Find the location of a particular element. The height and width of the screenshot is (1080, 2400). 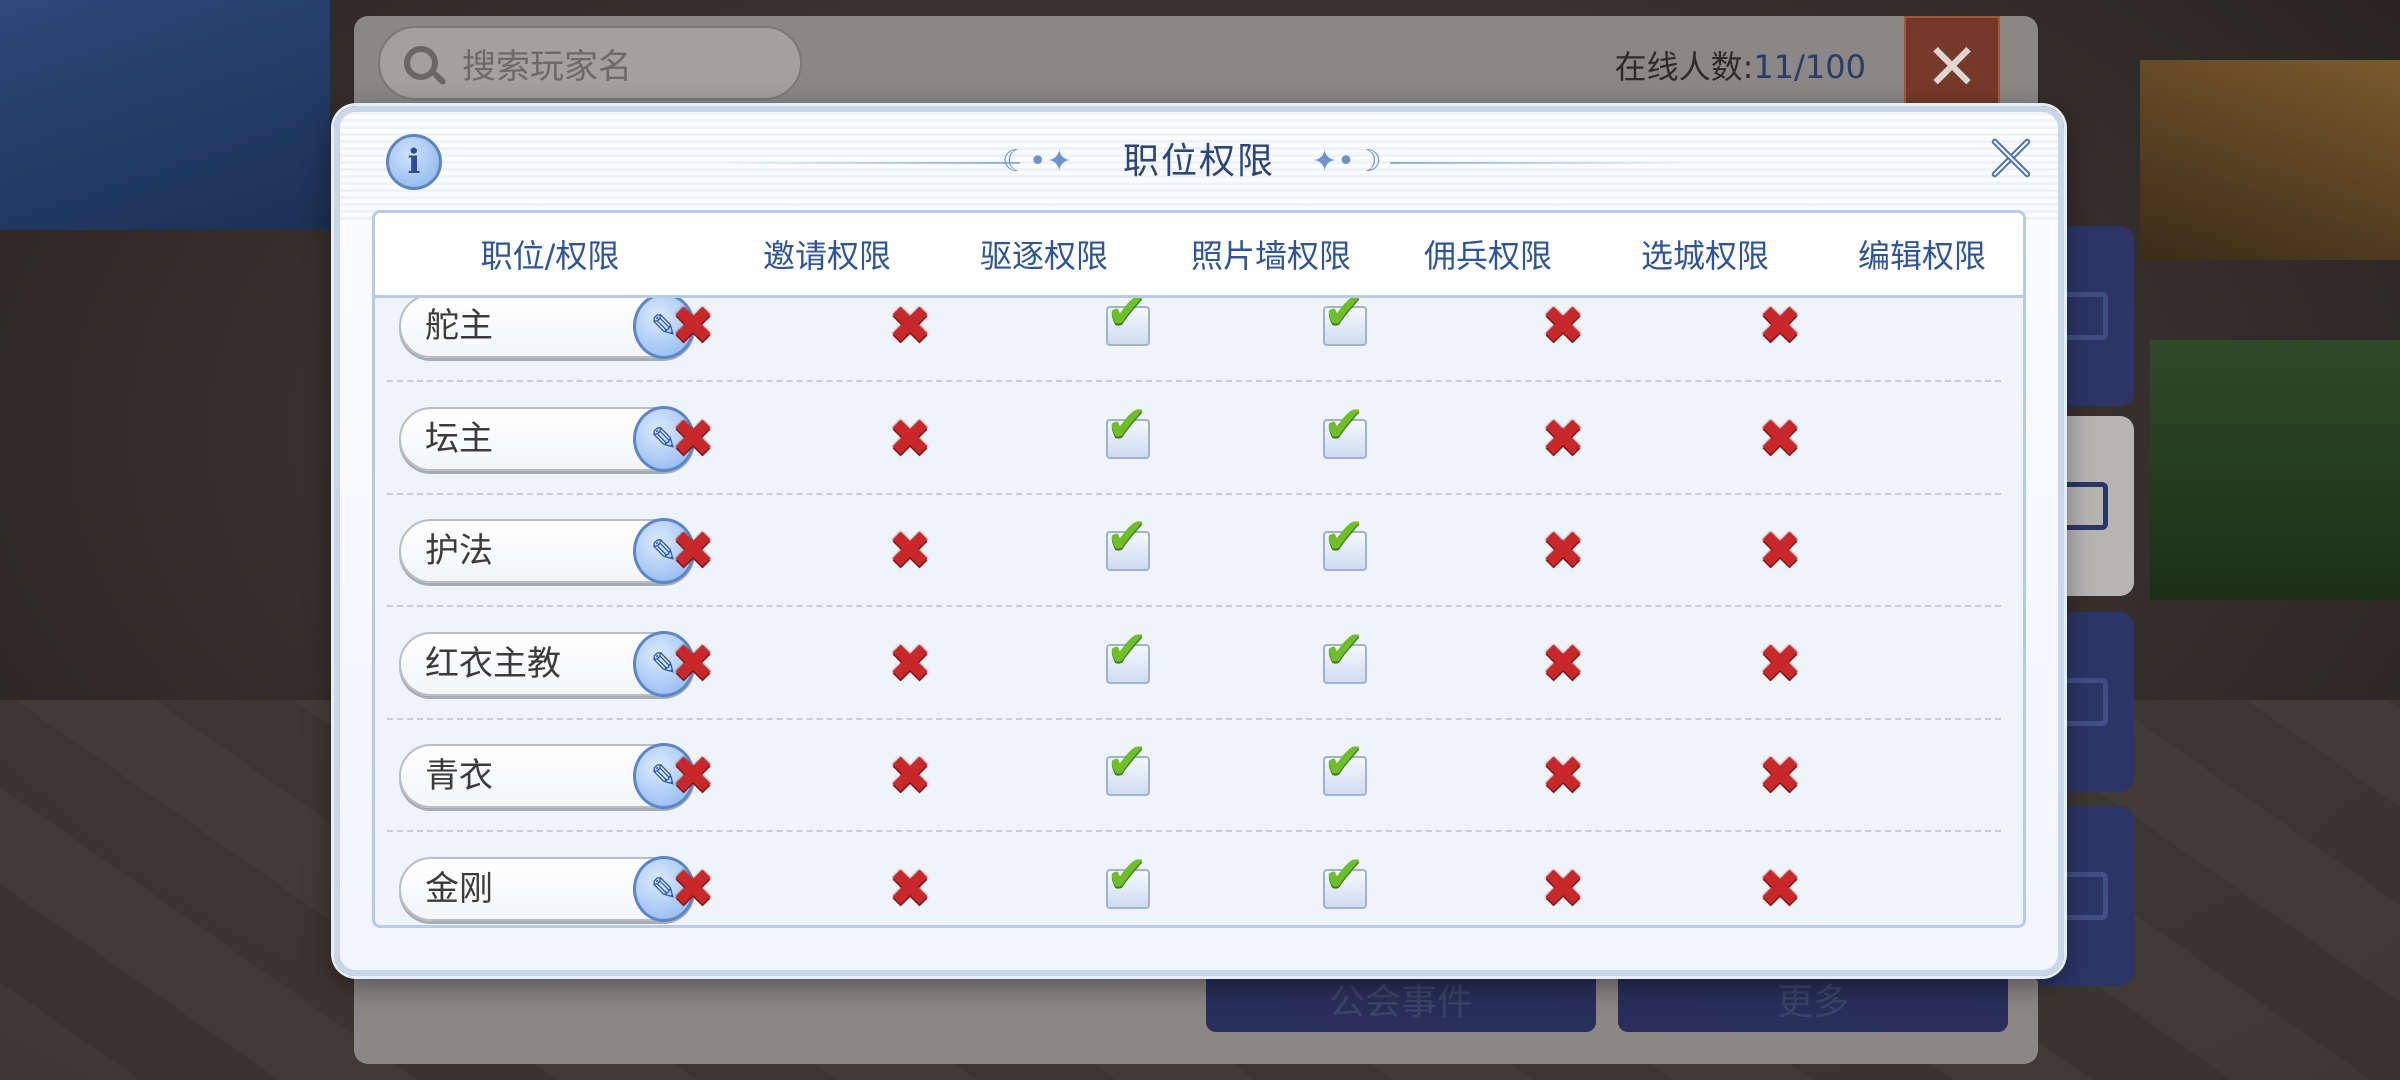

column-header-photo-wall: 照片墙权限 is located at coordinates (1270, 256).